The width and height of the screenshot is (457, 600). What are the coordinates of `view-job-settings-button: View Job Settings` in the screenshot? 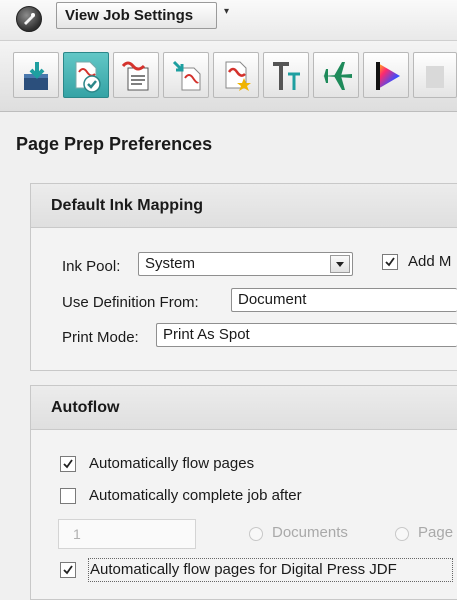 It's located at (136, 15).